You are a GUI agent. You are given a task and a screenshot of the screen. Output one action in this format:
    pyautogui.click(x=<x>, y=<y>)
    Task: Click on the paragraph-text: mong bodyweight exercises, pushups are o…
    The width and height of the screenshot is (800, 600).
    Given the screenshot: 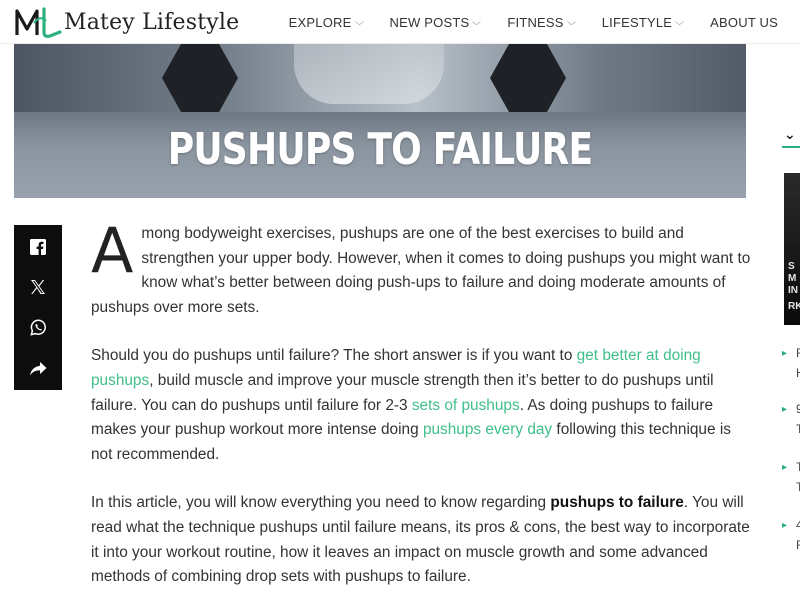 What is the action you would take?
    pyautogui.click(x=421, y=270)
    